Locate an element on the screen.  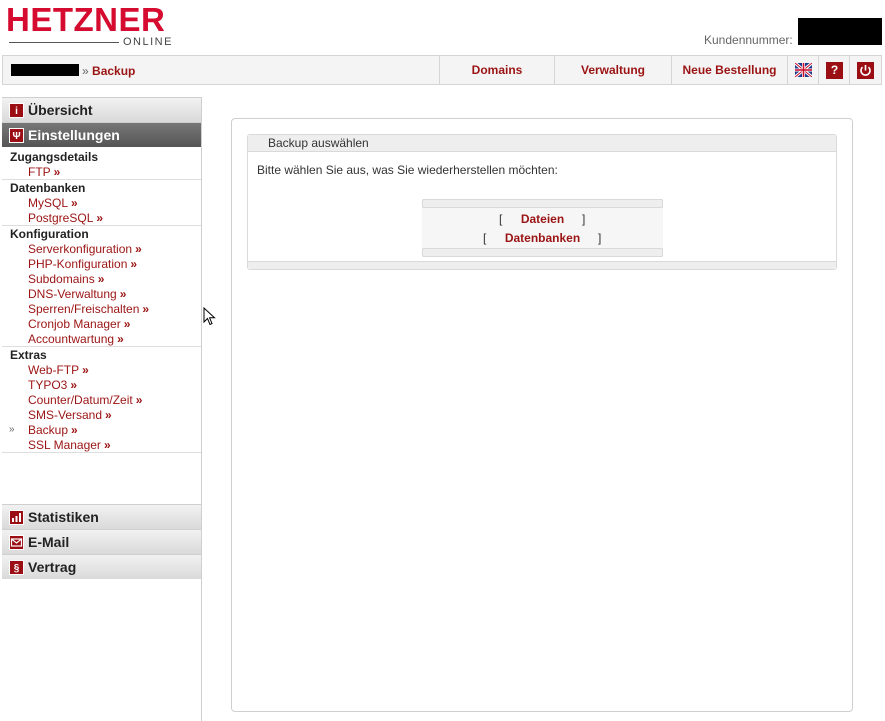
option-row-datenbanken: [ Datenbanken ] is located at coordinates (542, 238).